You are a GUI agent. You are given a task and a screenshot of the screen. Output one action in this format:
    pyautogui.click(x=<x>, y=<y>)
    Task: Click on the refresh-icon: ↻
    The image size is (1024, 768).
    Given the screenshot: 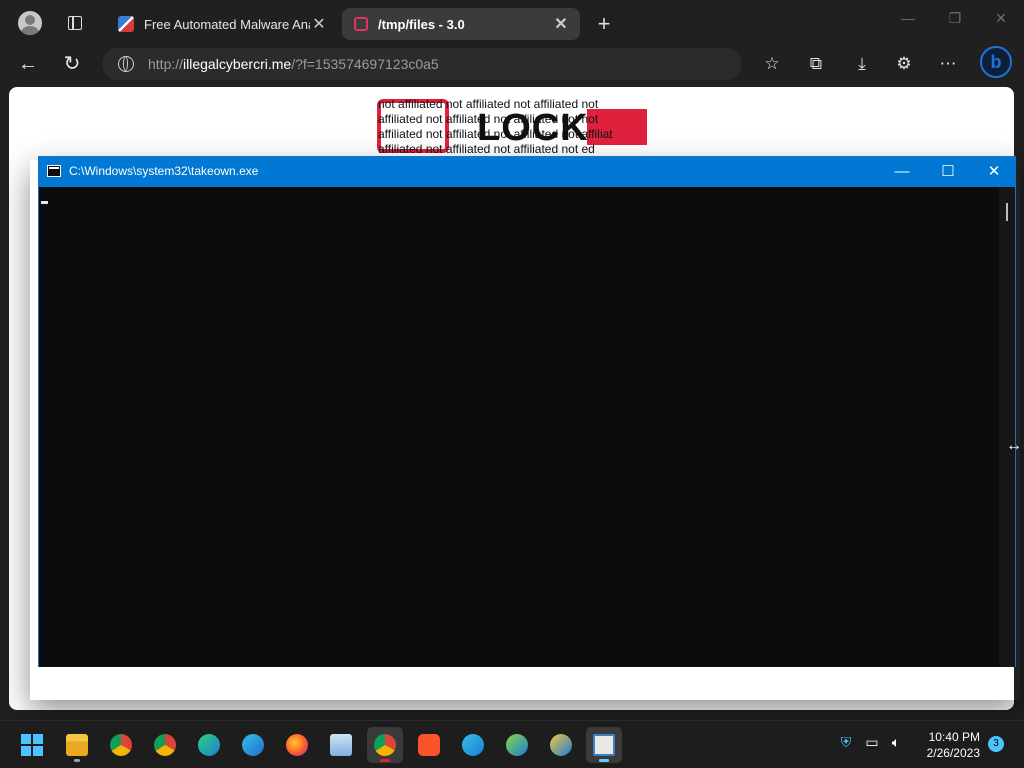 What is the action you would take?
    pyautogui.click(x=72, y=64)
    